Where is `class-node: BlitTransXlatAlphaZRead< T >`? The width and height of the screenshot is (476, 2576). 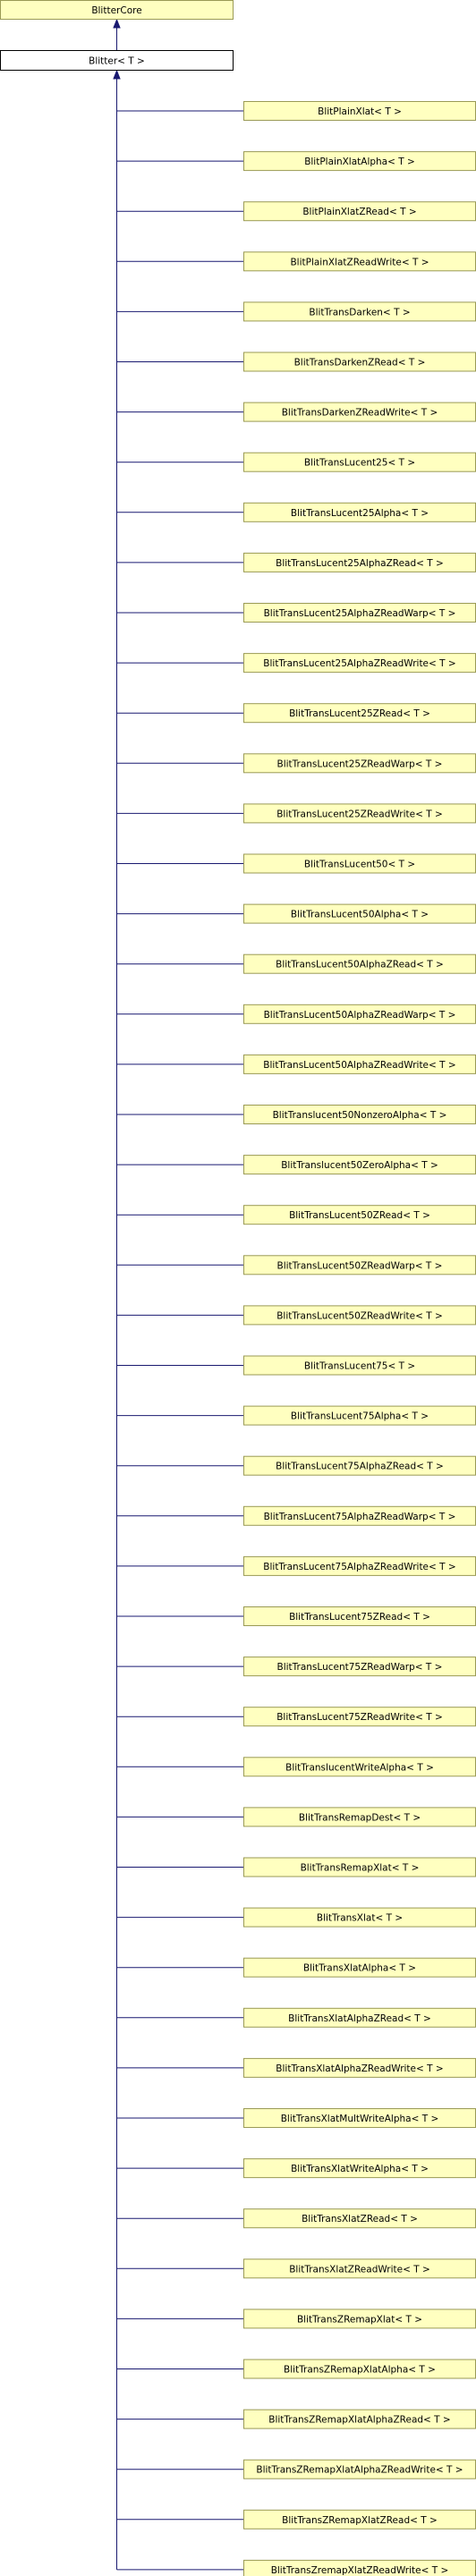 class-node: BlitTransXlatAlphaZRead< T > is located at coordinates (359, 2017).